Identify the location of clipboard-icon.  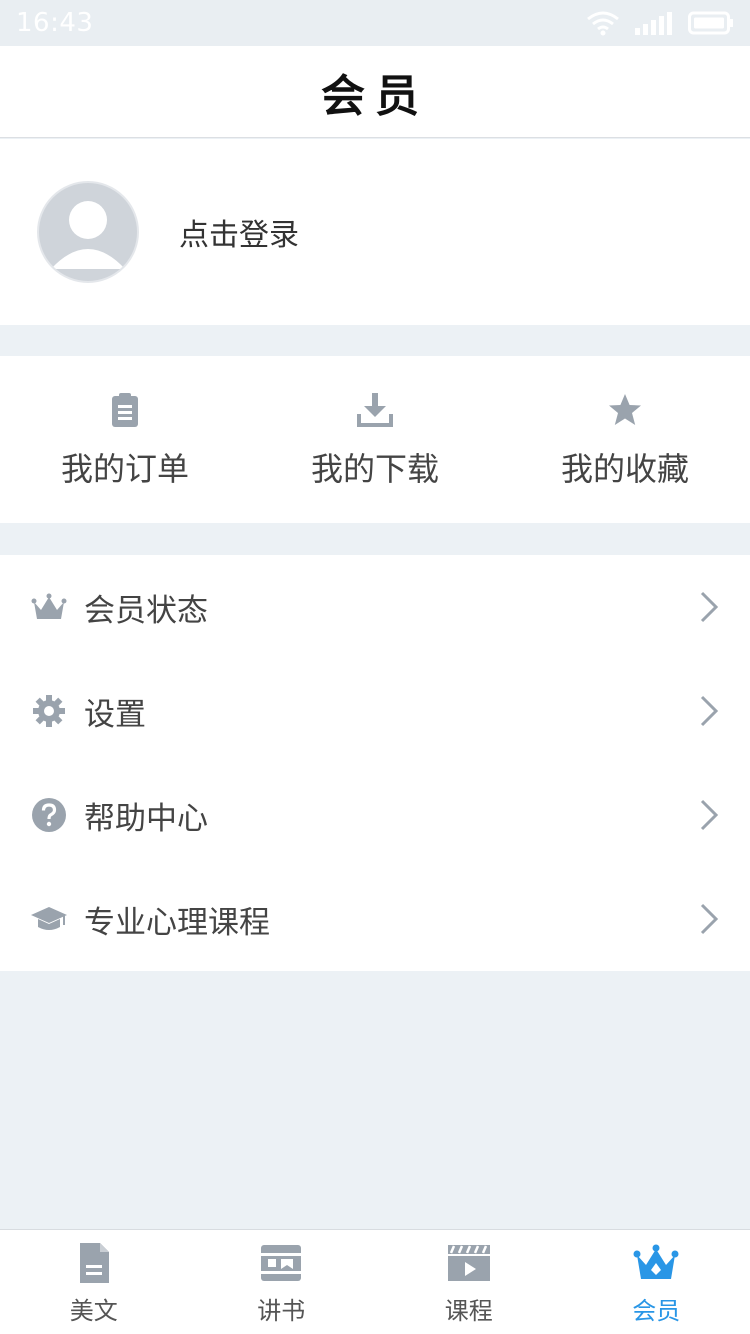
(125, 410).